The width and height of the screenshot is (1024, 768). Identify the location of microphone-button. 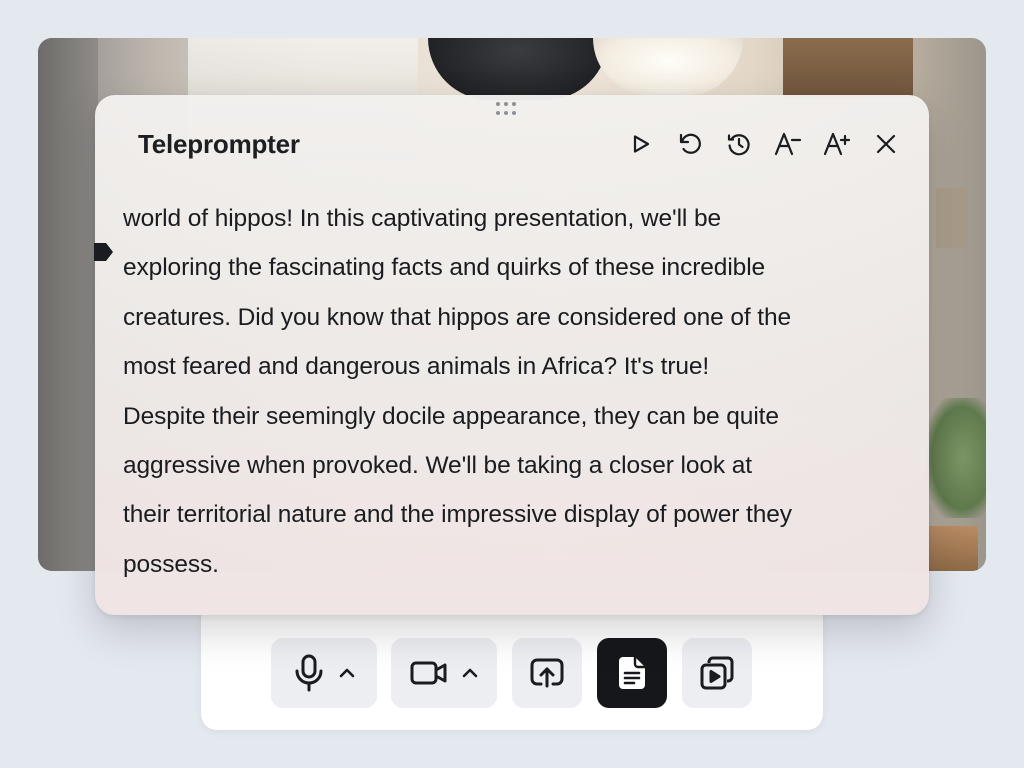
(324, 673).